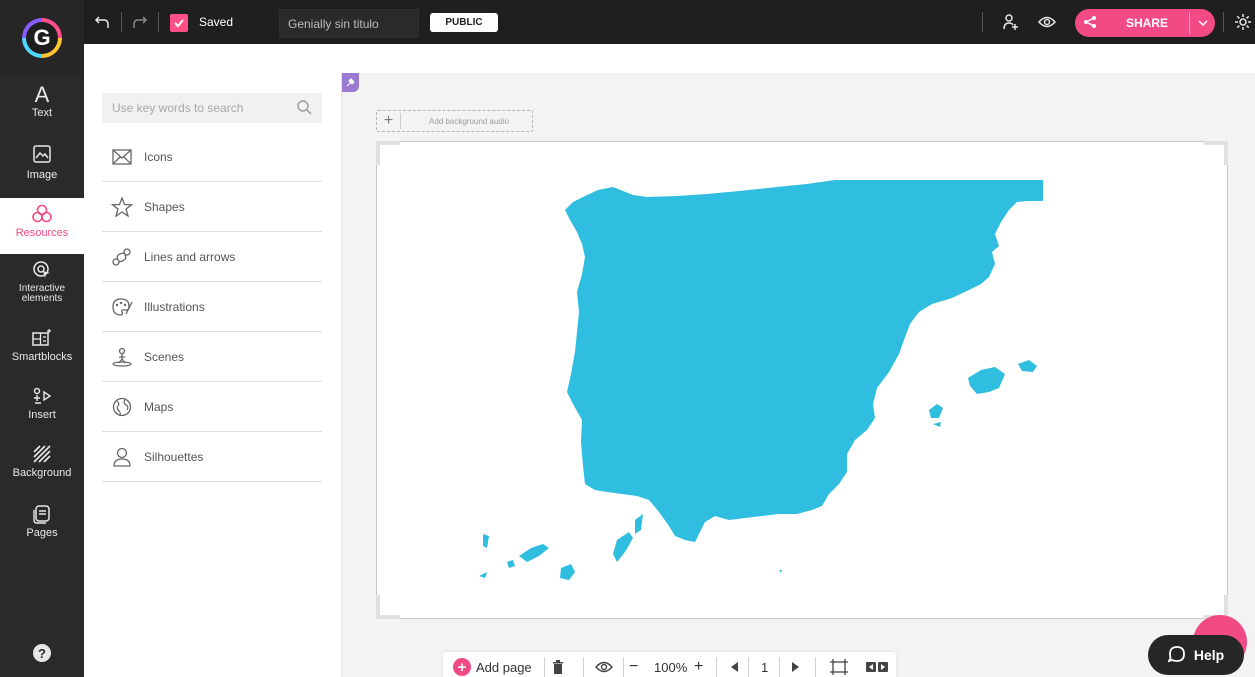 The width and height of the screenshot is (1255, 677). What do you see at coordinates (389, 121) in the screenshot?
I see `plus-icon: +` at bounding box center [389, 121].